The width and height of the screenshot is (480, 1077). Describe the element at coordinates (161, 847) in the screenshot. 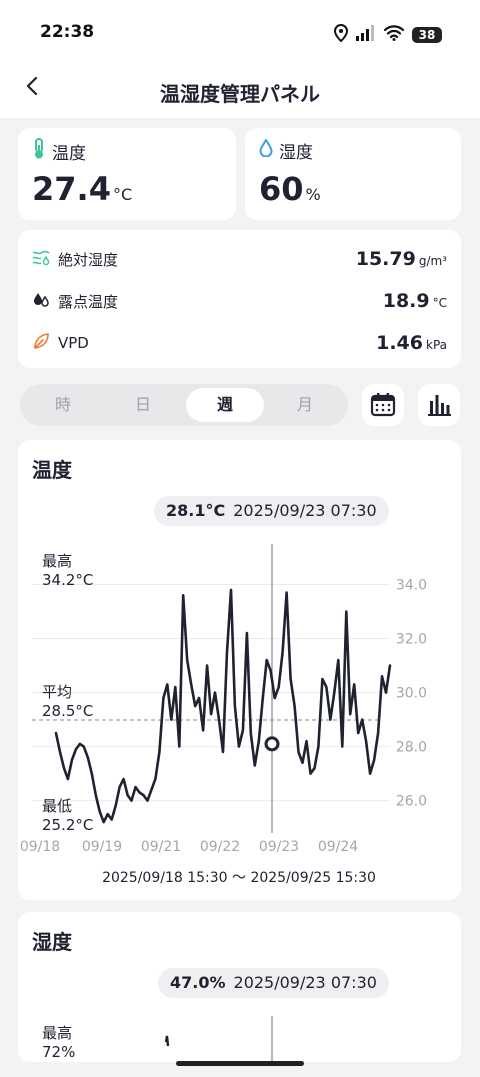

I see `x-tick-label: 09/21` at that location.